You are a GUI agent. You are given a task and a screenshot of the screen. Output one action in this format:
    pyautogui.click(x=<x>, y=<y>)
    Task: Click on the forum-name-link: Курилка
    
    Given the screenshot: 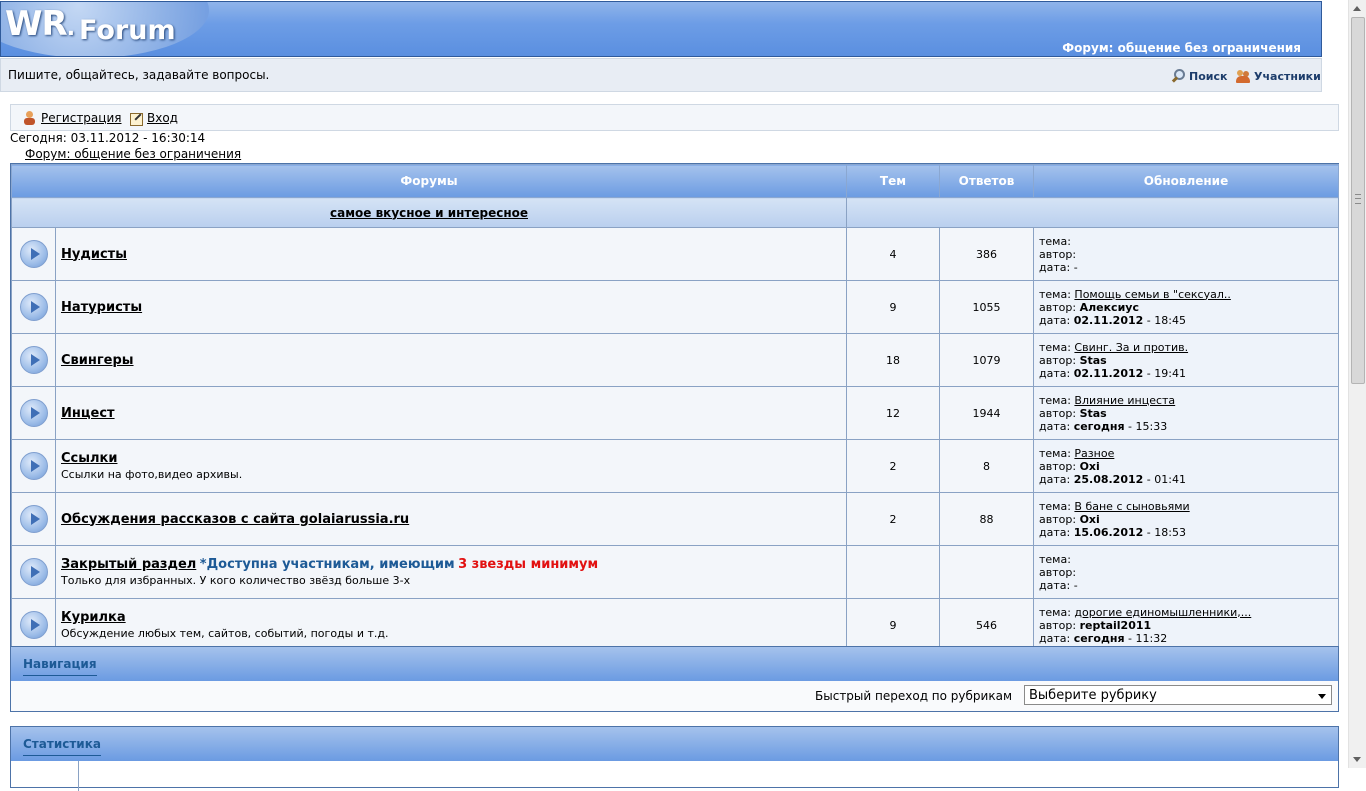 What is the action you would take?
    pyautogui.click(x=93, y=617)
    